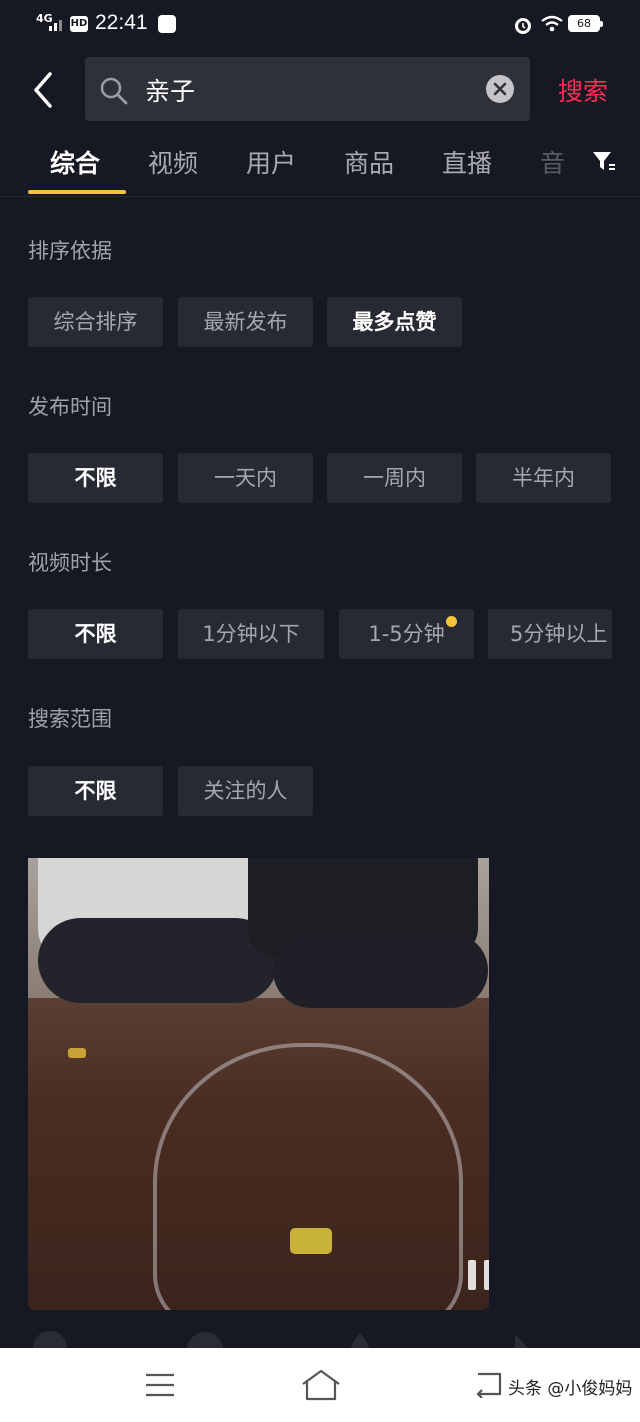 The width and height of the screenshot is (640, 1422). What do you see at coordinates (95, 322) in the screenshot?
I see `chip-sort-comprehensive: 综合排序` at bounding box center [95, 322].